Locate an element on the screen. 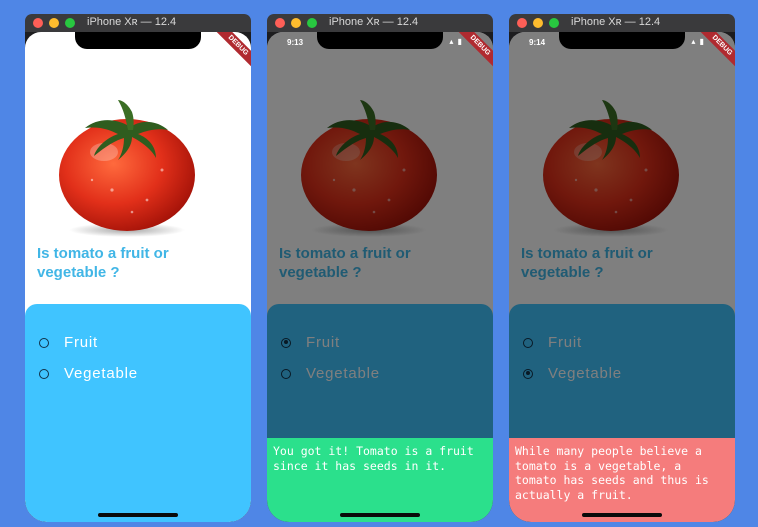  status-time: 9:13 is located at coordinates (295, 42).